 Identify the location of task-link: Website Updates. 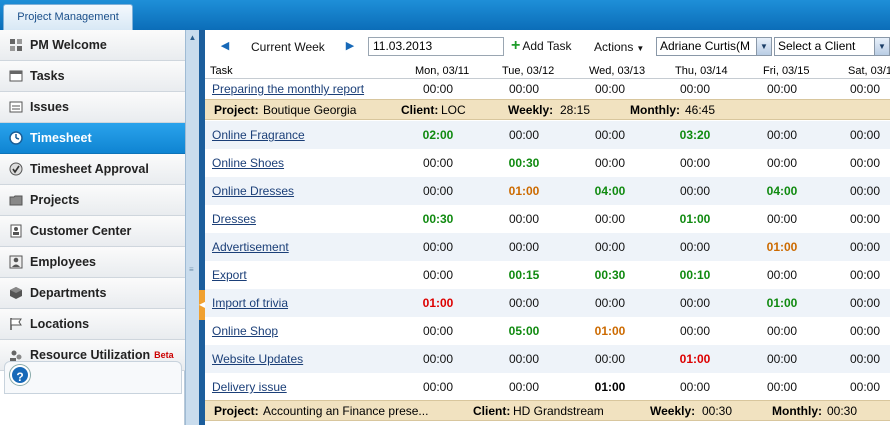
(257, 359).